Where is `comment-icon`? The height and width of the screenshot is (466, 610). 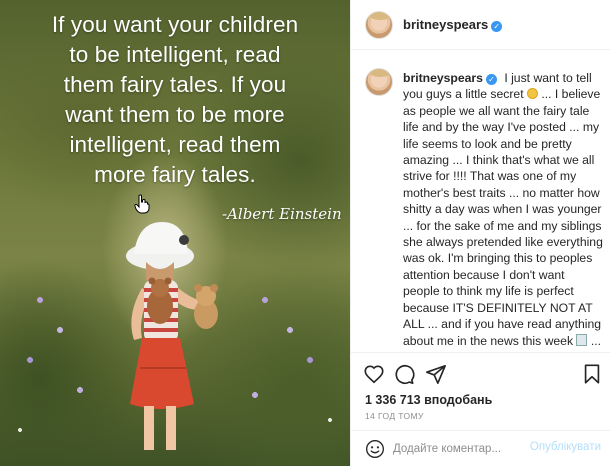
comment-icon is located at coordinates (404, 374).